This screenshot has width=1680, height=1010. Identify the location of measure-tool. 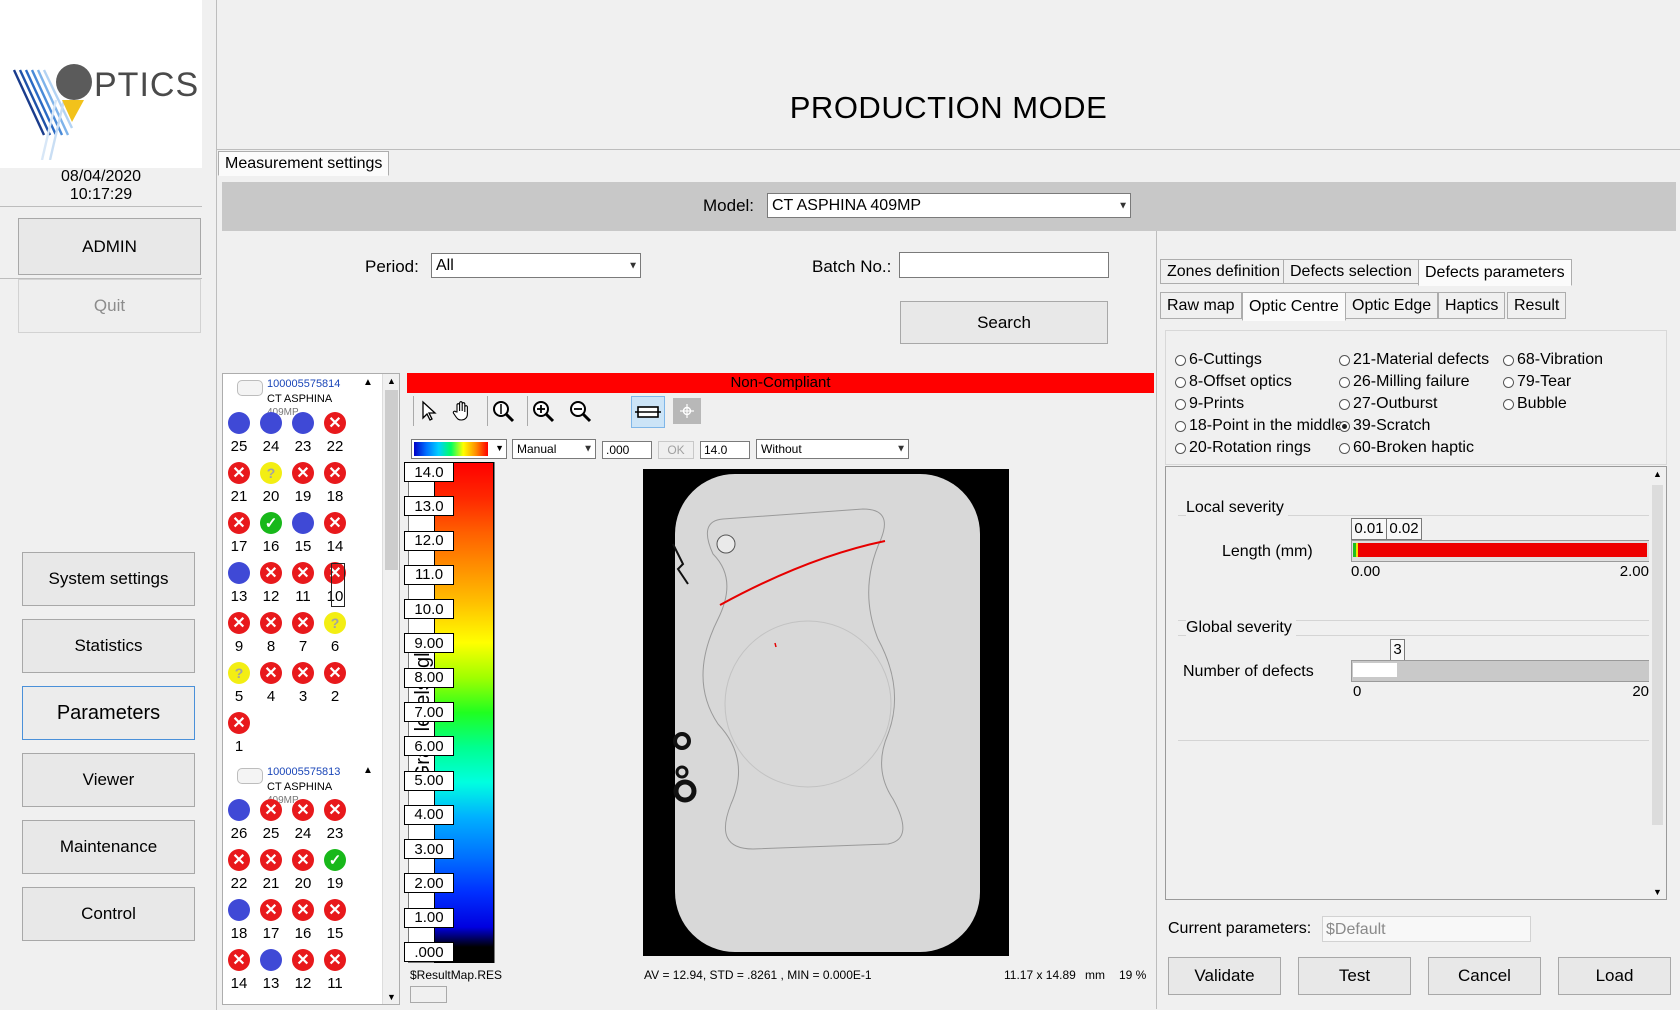
(502, 411).